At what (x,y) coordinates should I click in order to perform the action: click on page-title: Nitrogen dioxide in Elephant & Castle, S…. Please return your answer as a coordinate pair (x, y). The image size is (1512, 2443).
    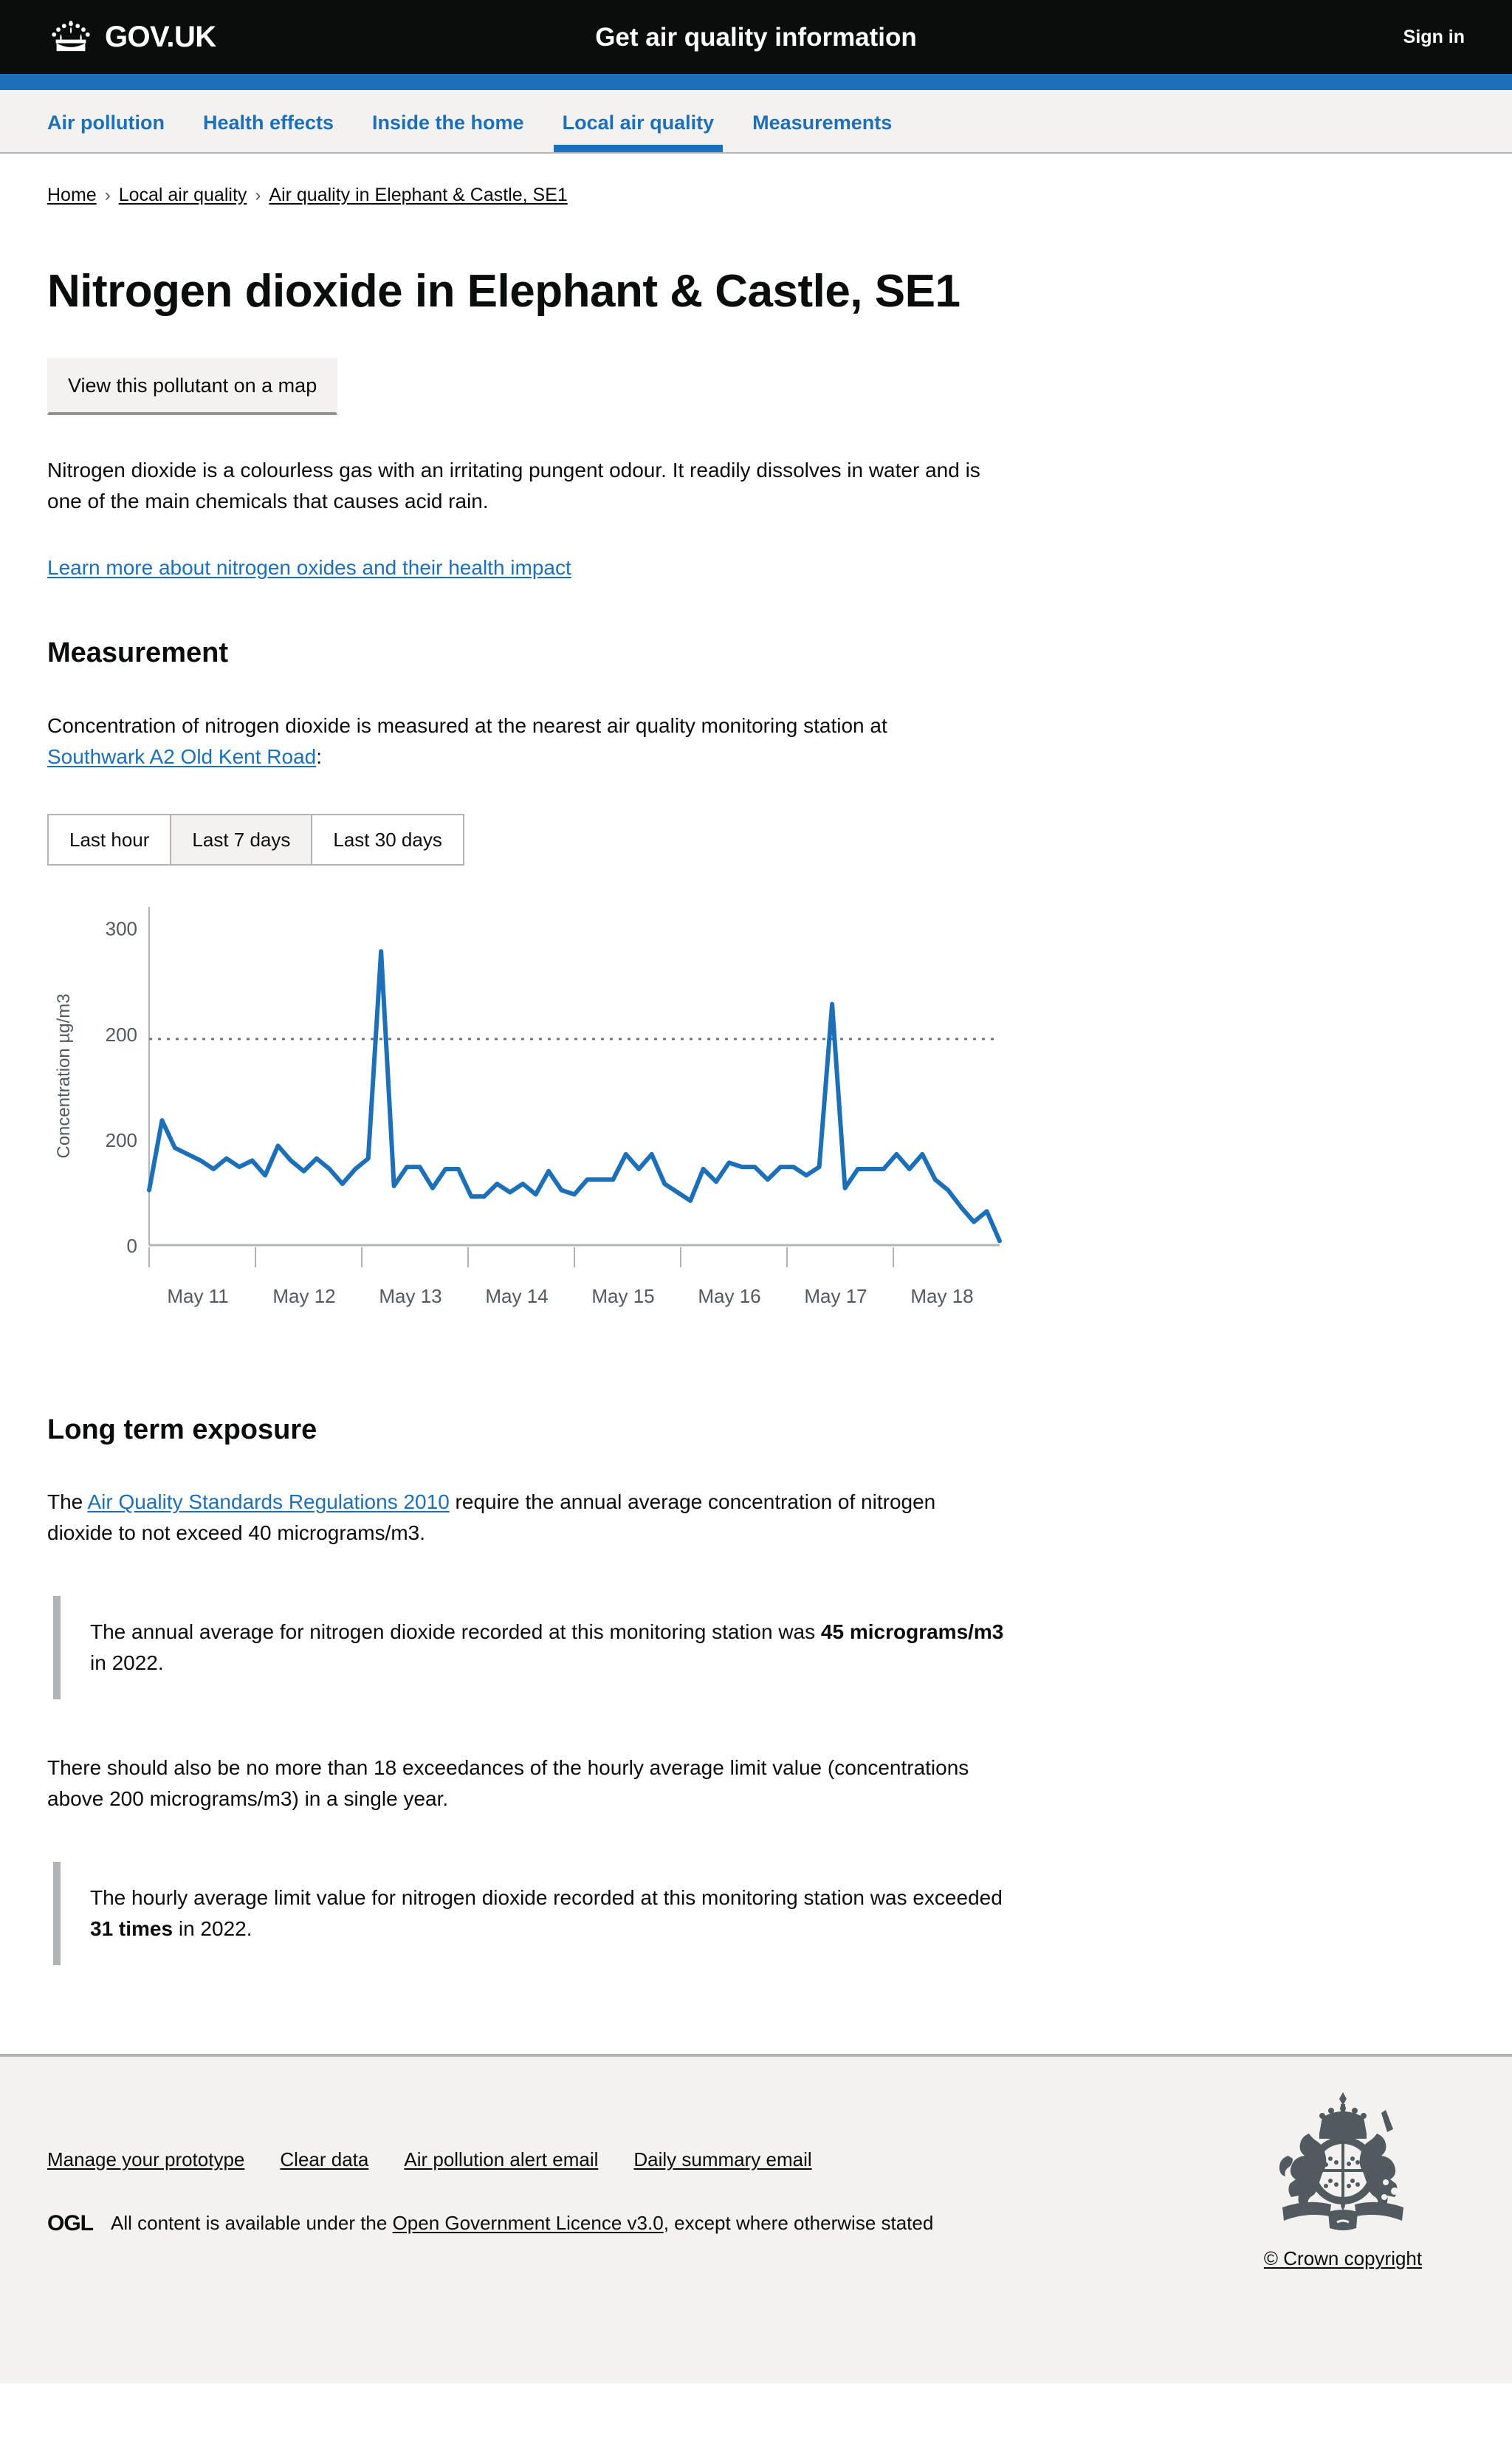
    Looking at the image, I should click on (504, 291).